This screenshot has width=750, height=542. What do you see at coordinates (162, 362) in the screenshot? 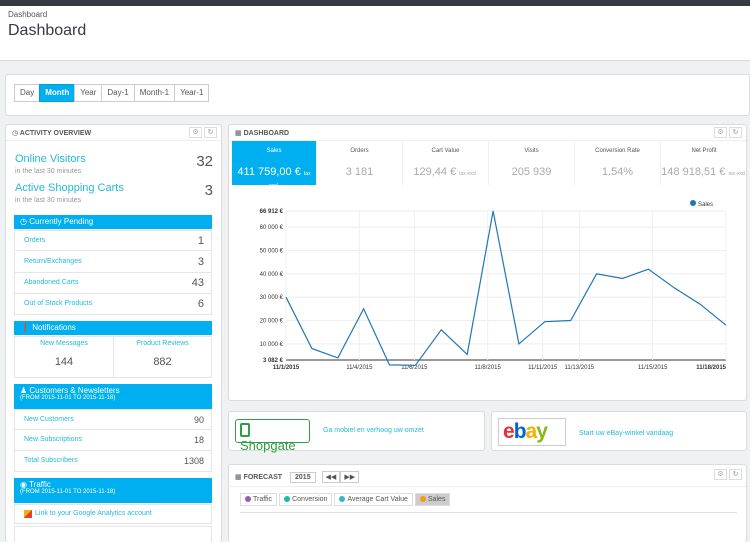
I see `product-reviews-value: 882` at bounding box center [162, 362].